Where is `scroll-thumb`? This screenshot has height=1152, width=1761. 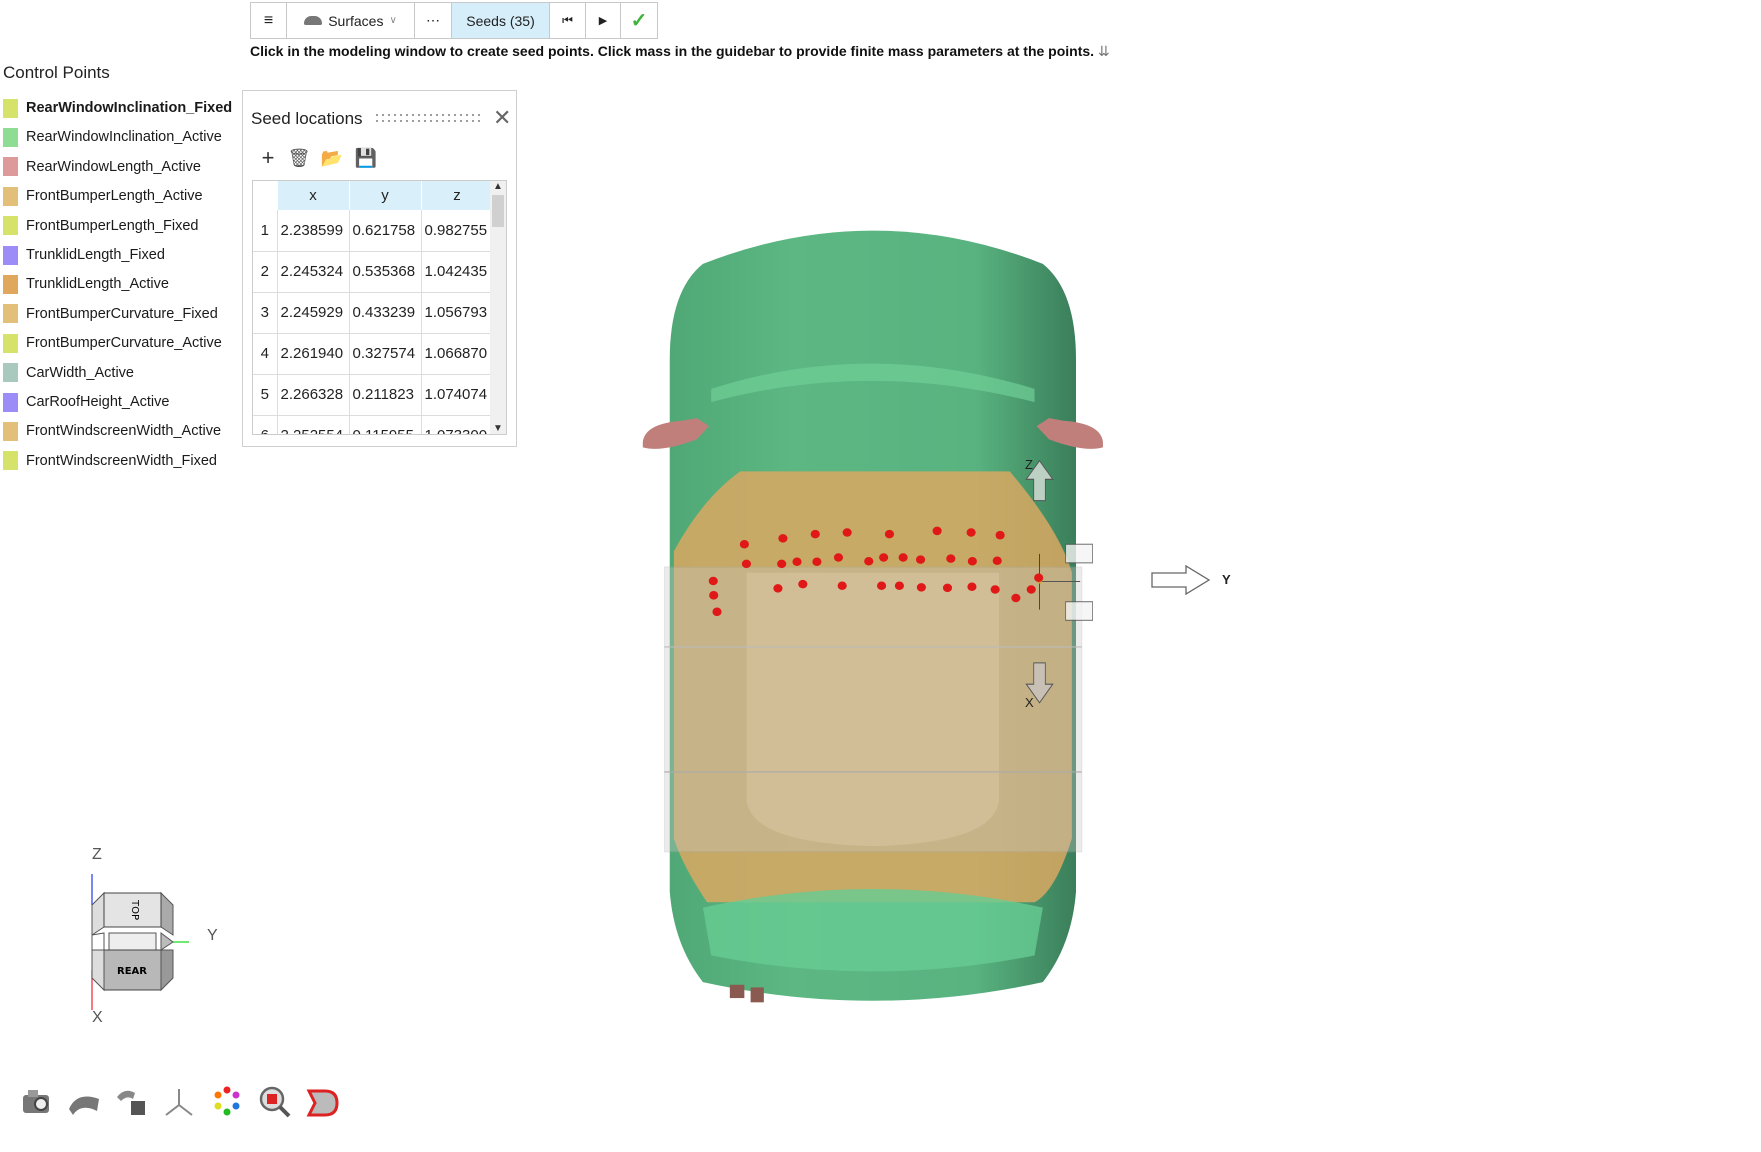 scroll-thumb is located at coordinates (498, 211).